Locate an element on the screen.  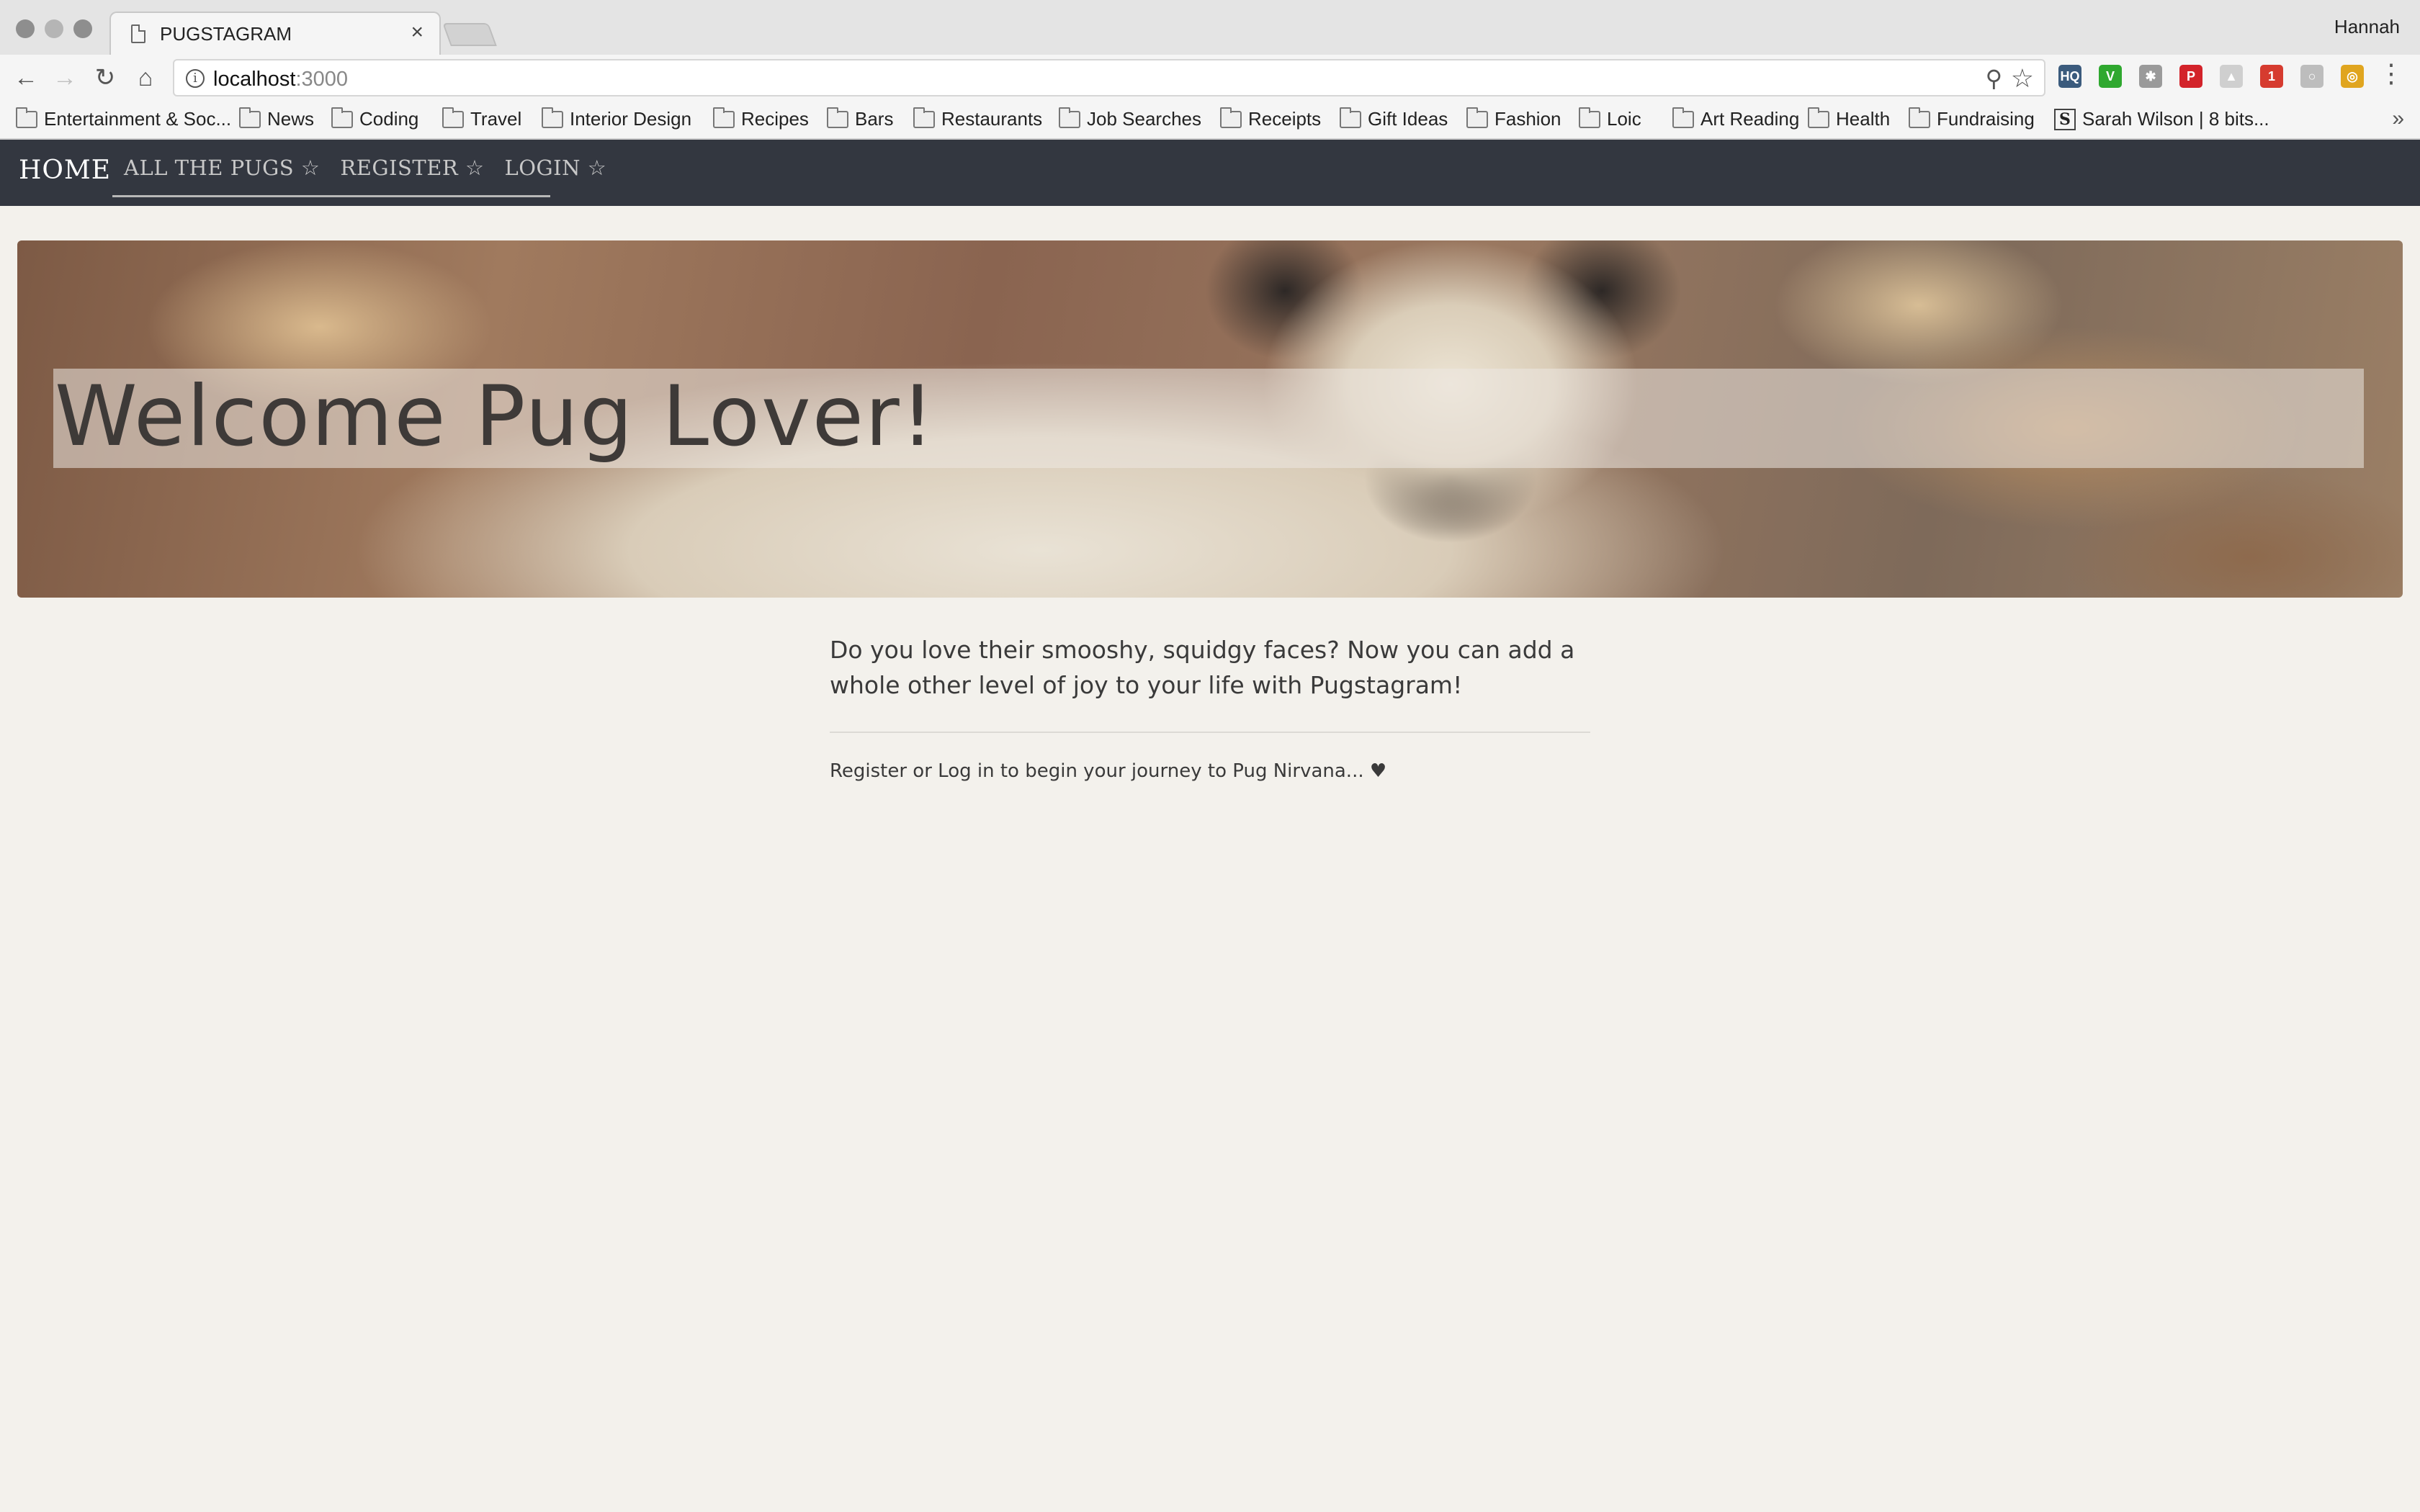
page-icon is located at coordinates (138, 33).